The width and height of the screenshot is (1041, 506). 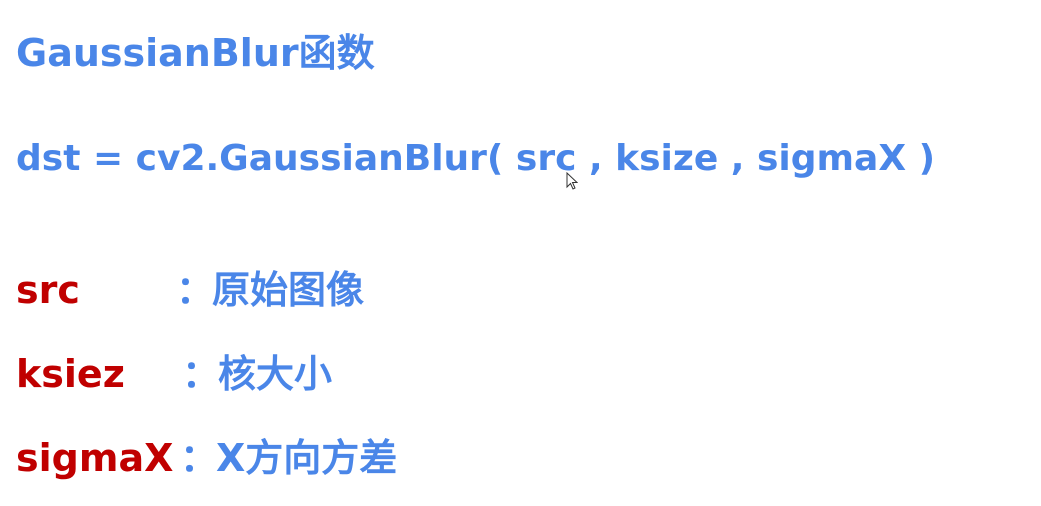 I want to click on mouse-pointer-icon, so click(x=572, y=181).